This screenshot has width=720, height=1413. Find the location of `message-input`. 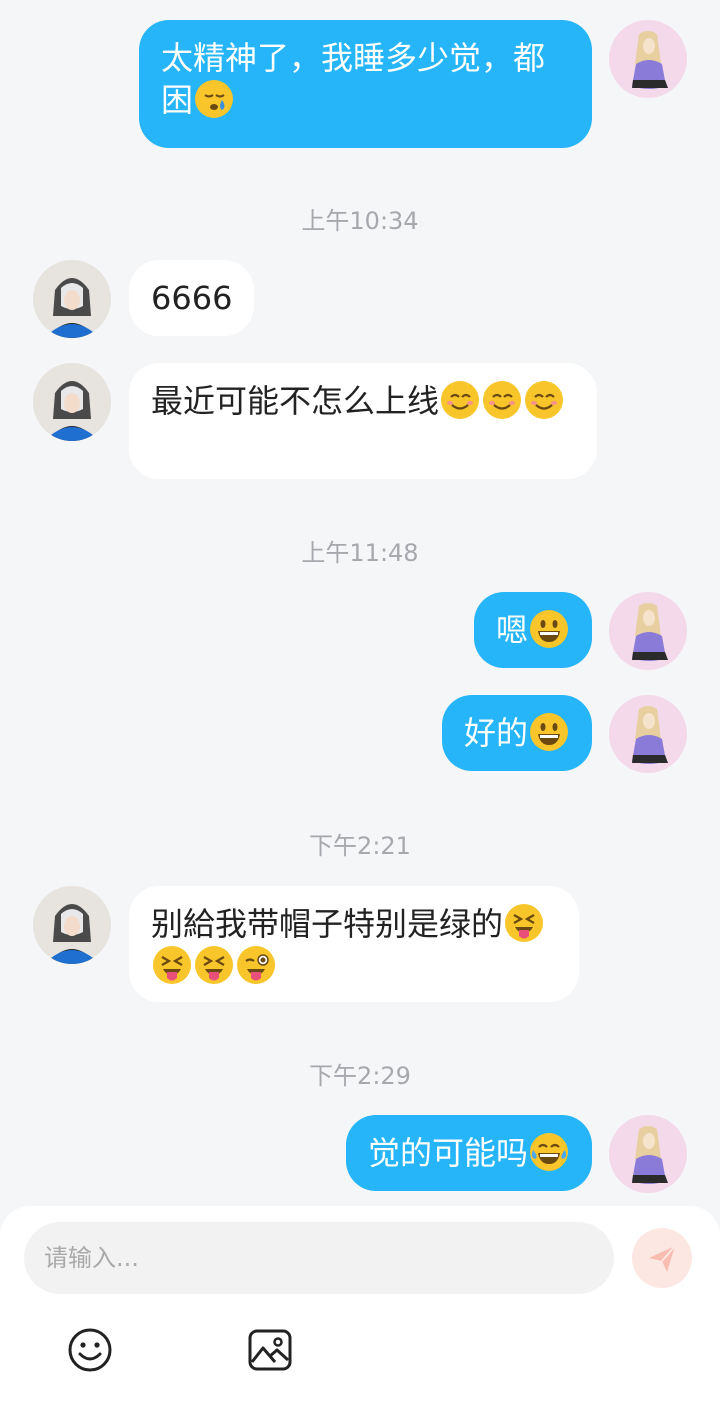

message-input is located at coordinates (319, 1258).